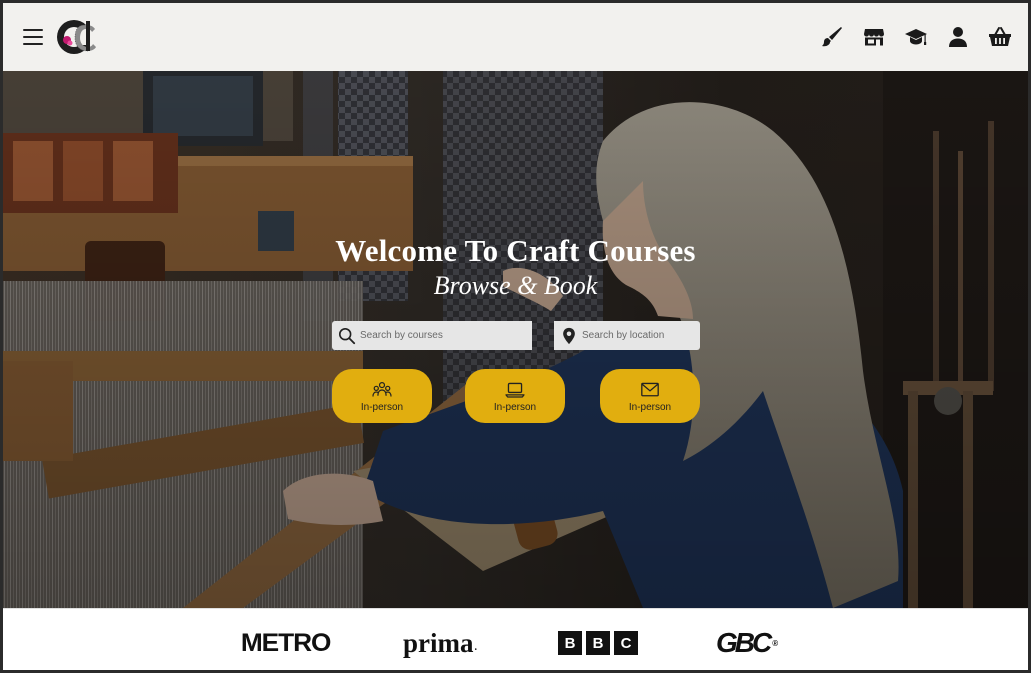 The image size is (1031, 673). What do you see at coordinates (641, 335) in the screenshot?
I see `location-search-input` at bounding box center [641, 335].